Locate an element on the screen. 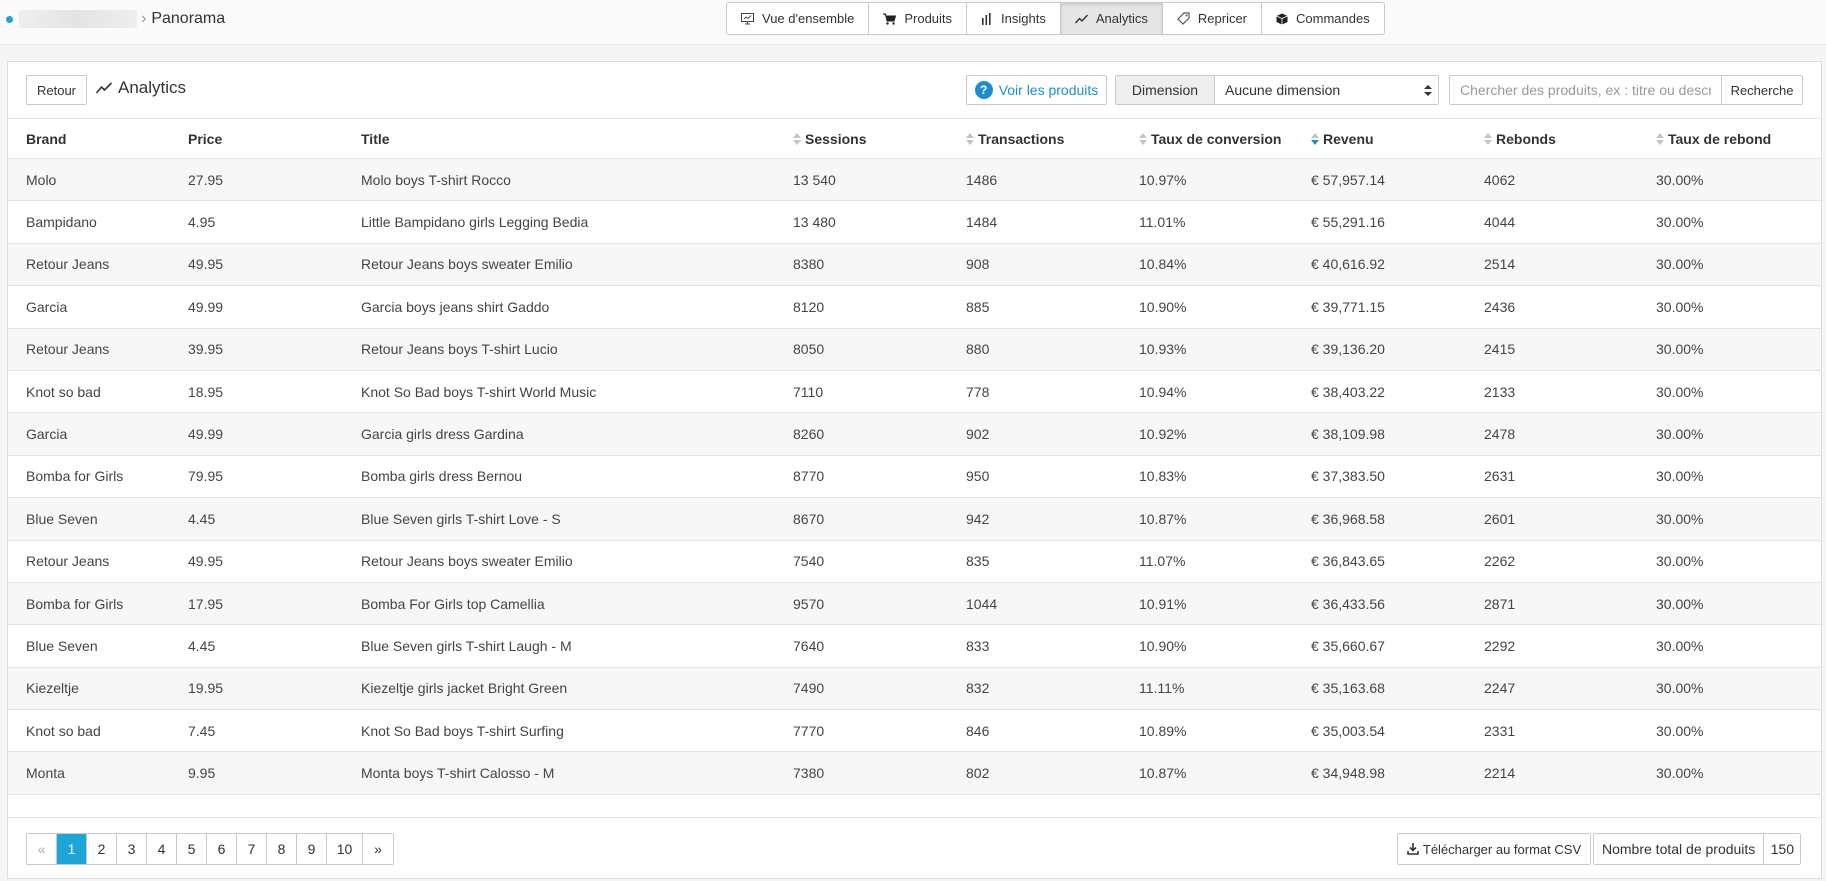 The width and height of the screenshot is (1826, 881). pagination-page: 3 is located at coordinates (132, 849).